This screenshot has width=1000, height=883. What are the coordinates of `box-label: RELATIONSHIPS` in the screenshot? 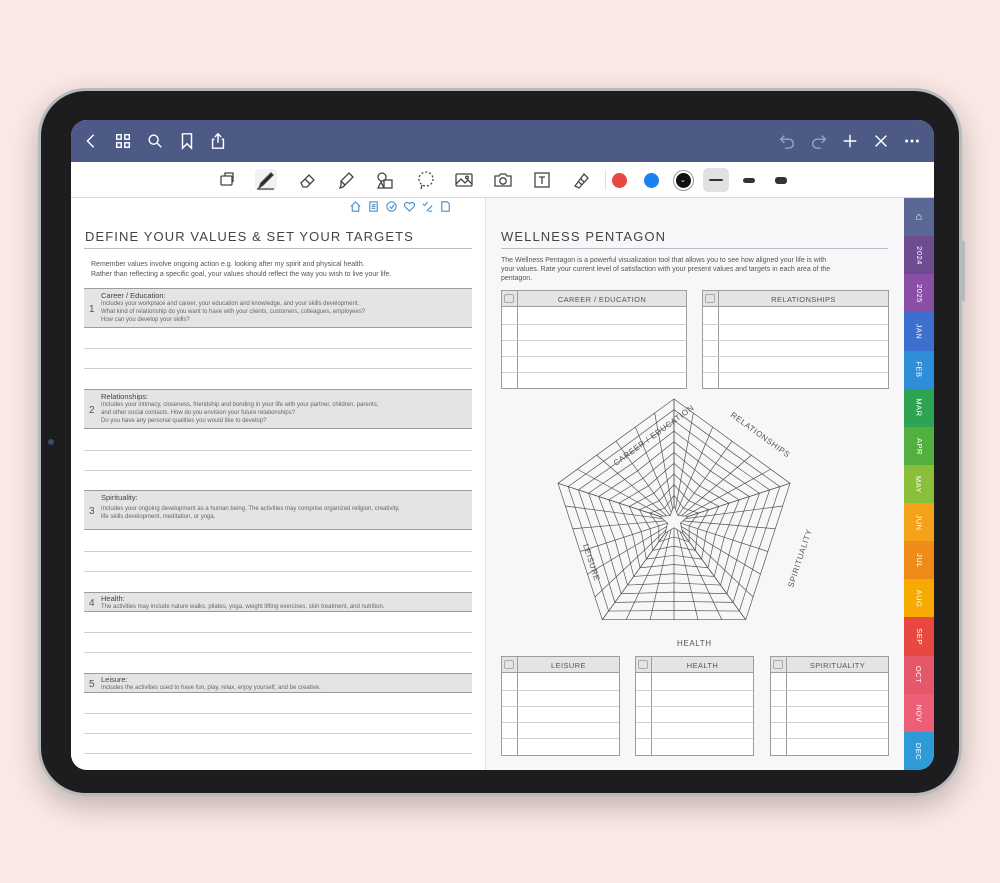 It's located at (803, 299).